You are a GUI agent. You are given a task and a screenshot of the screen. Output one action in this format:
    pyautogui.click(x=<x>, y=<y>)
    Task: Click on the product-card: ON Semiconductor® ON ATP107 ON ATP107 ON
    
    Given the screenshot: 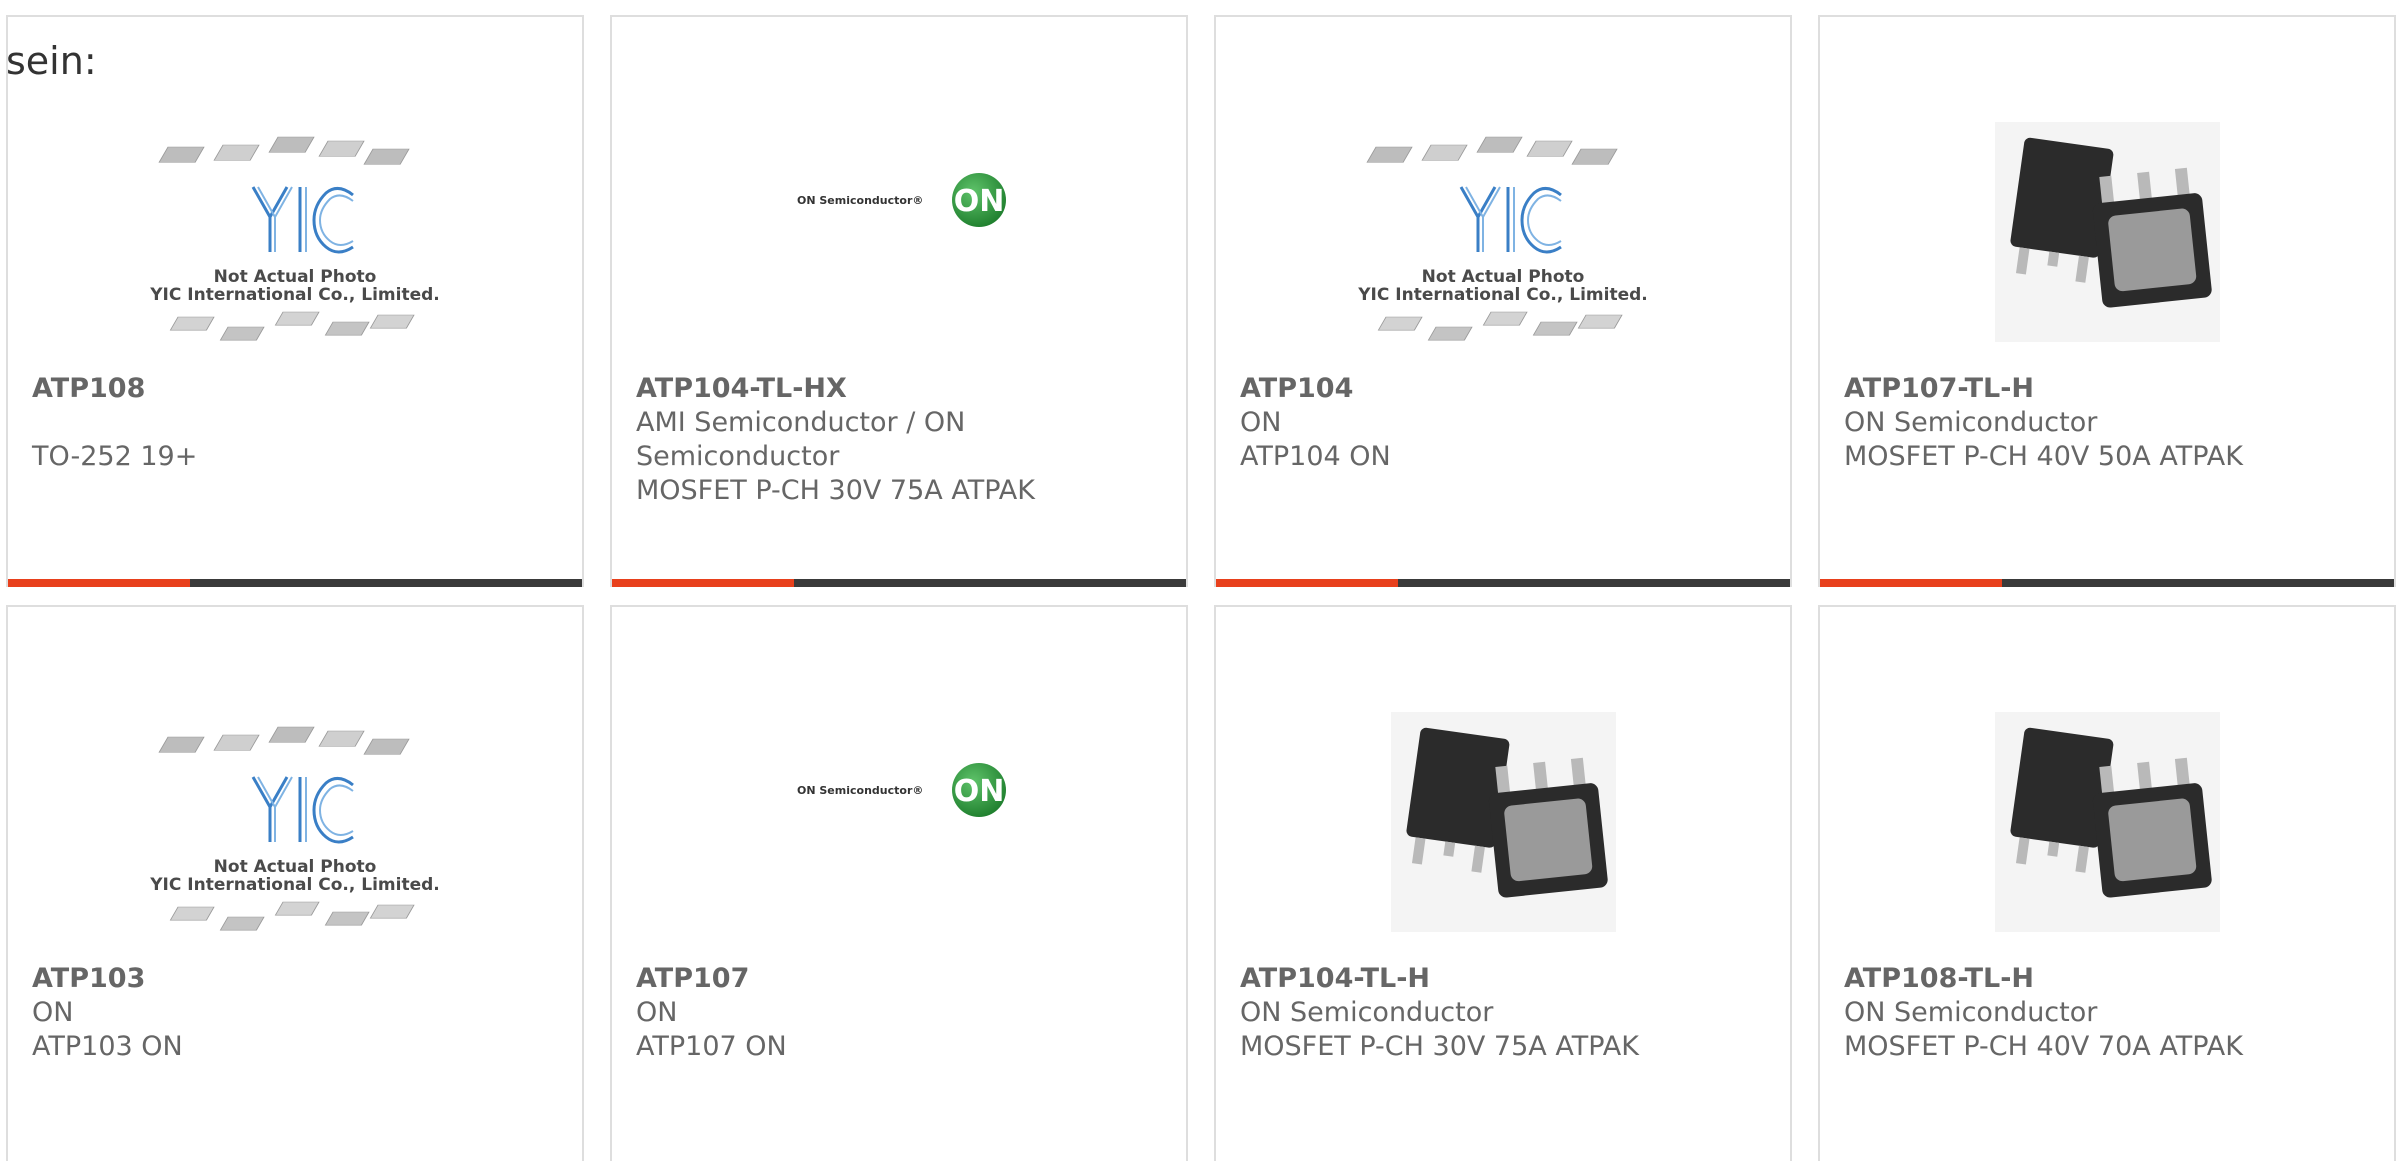 What is the action you would take?
    pyautogui.click(x=899, y=883)
    